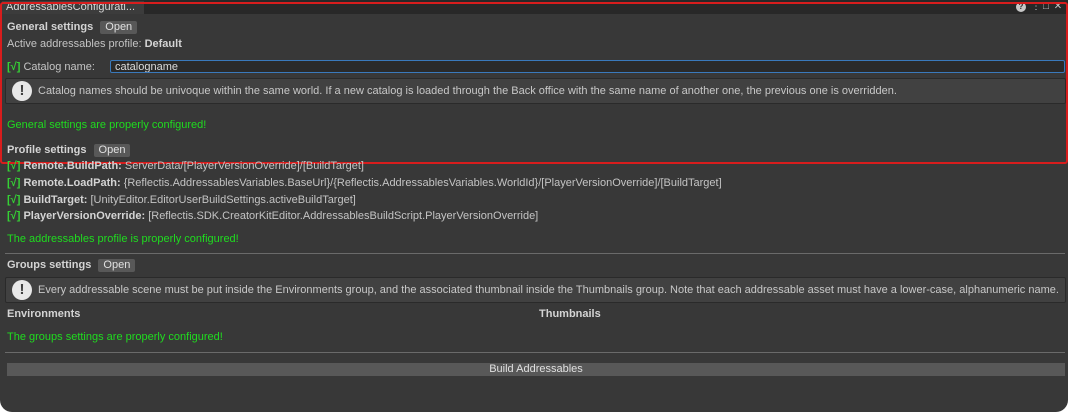  What do you see at coordinates (570, 314) in the screenshot?
I see `thumbnails-column-header: Thumbnails` at bounding box center [570, 314].